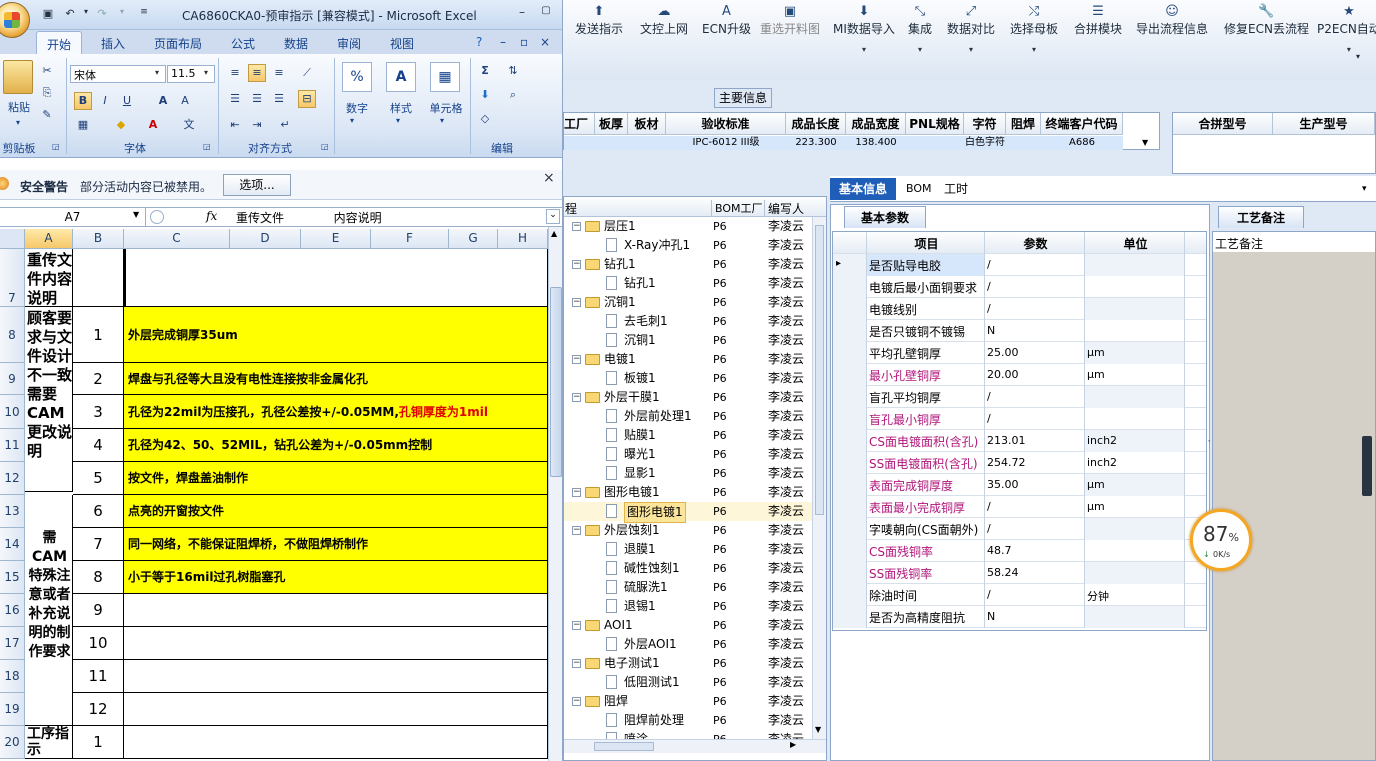 Image resolution: width=1376 pixels, height=761 pixels. Describe the element at coordinates (876, 143) in the screenshot. I see `order-cell: 138.400` at that location.